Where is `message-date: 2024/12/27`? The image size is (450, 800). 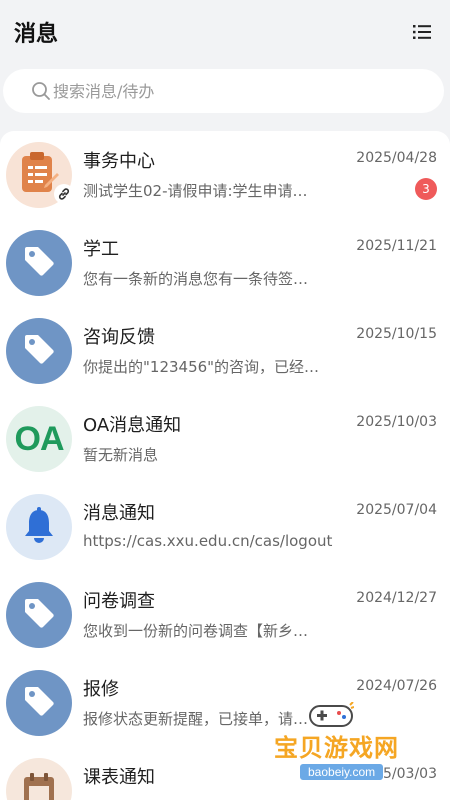
message-date: 2024/12/27 is located at coordinates (396, 598).